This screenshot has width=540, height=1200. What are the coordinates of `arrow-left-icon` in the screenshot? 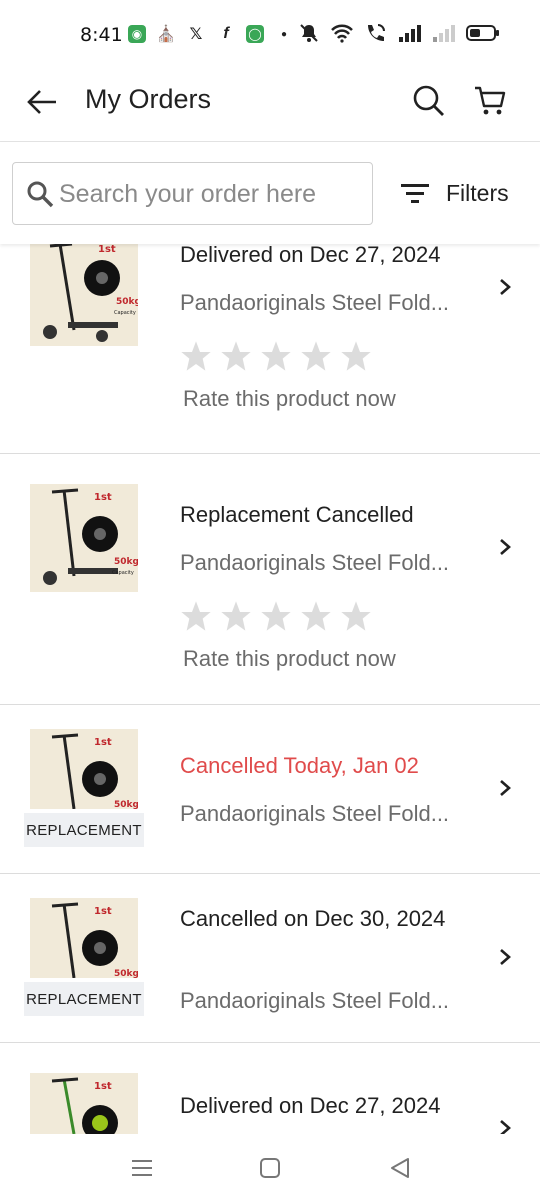 It's located at (41, 102).